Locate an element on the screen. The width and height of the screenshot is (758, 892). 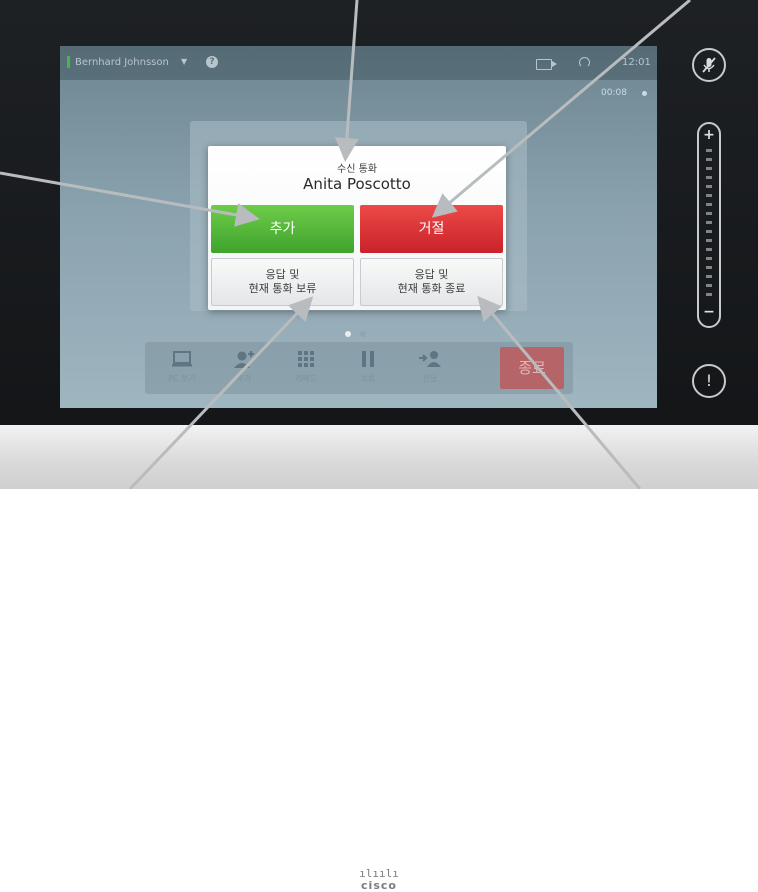
tool-label: 추가 is located at coordinates (244, 378).